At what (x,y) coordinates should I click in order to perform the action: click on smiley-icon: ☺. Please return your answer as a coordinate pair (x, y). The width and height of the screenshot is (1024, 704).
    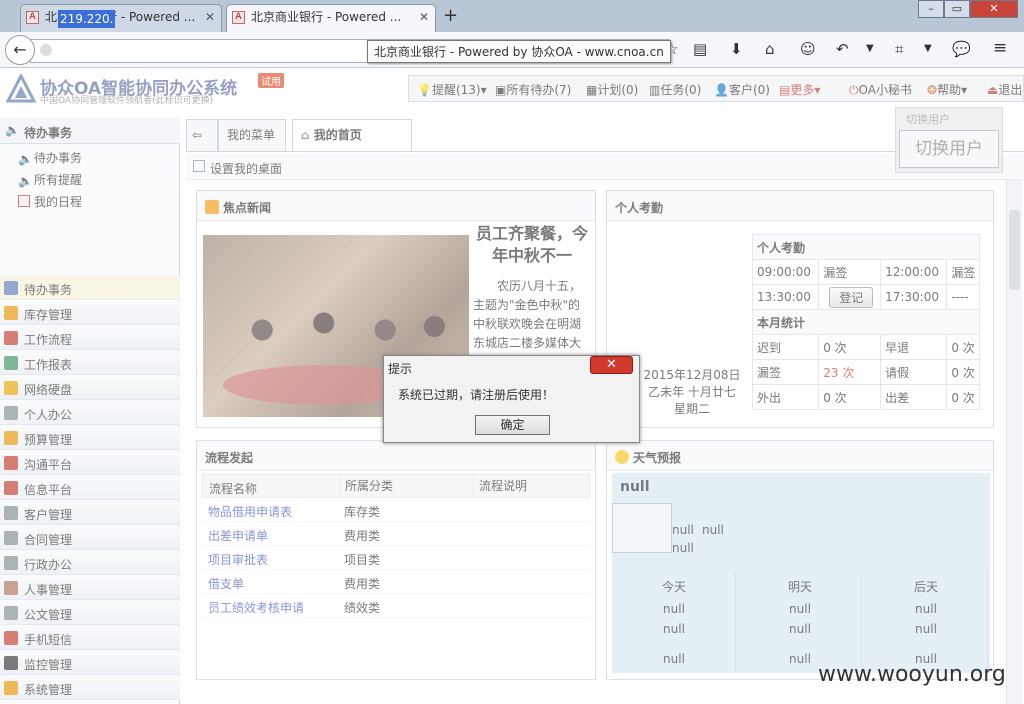
    Looking at the image, I should click on (808, 49).